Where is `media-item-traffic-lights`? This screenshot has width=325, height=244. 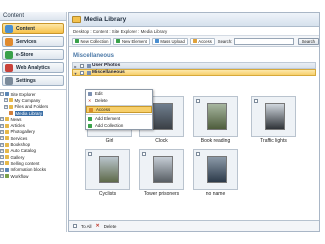
media-item-traffic-lights is located at coordinates (273, 116).